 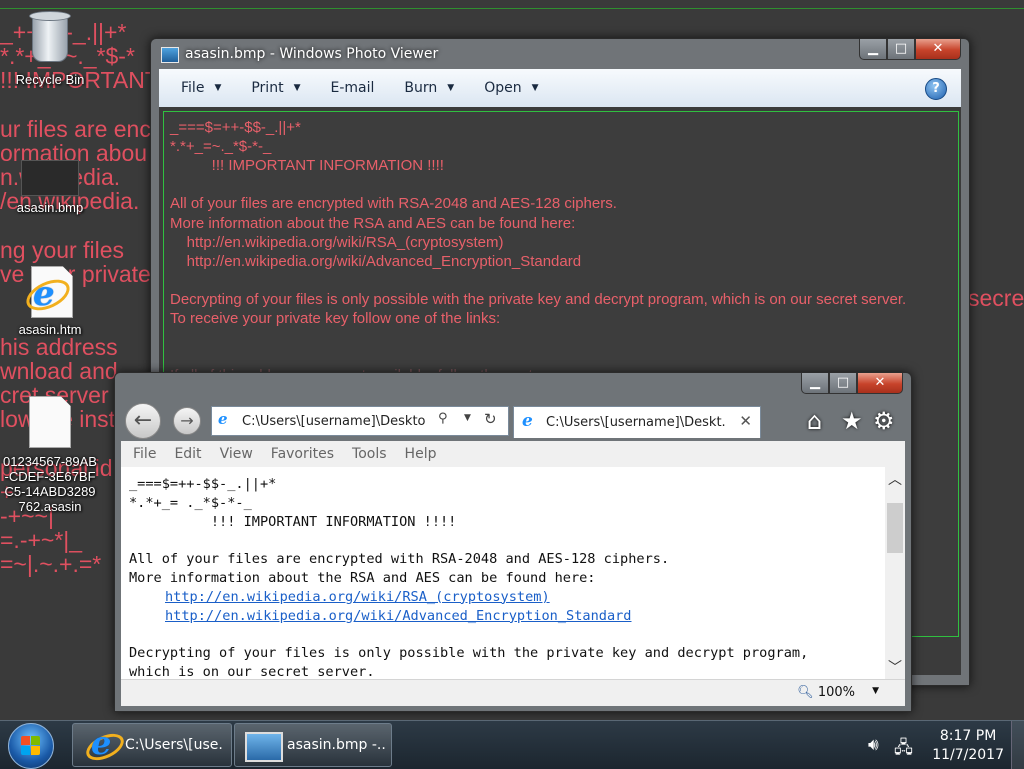 I want to click on menu-burn: Burn ▼, so click(x=429, y=88).